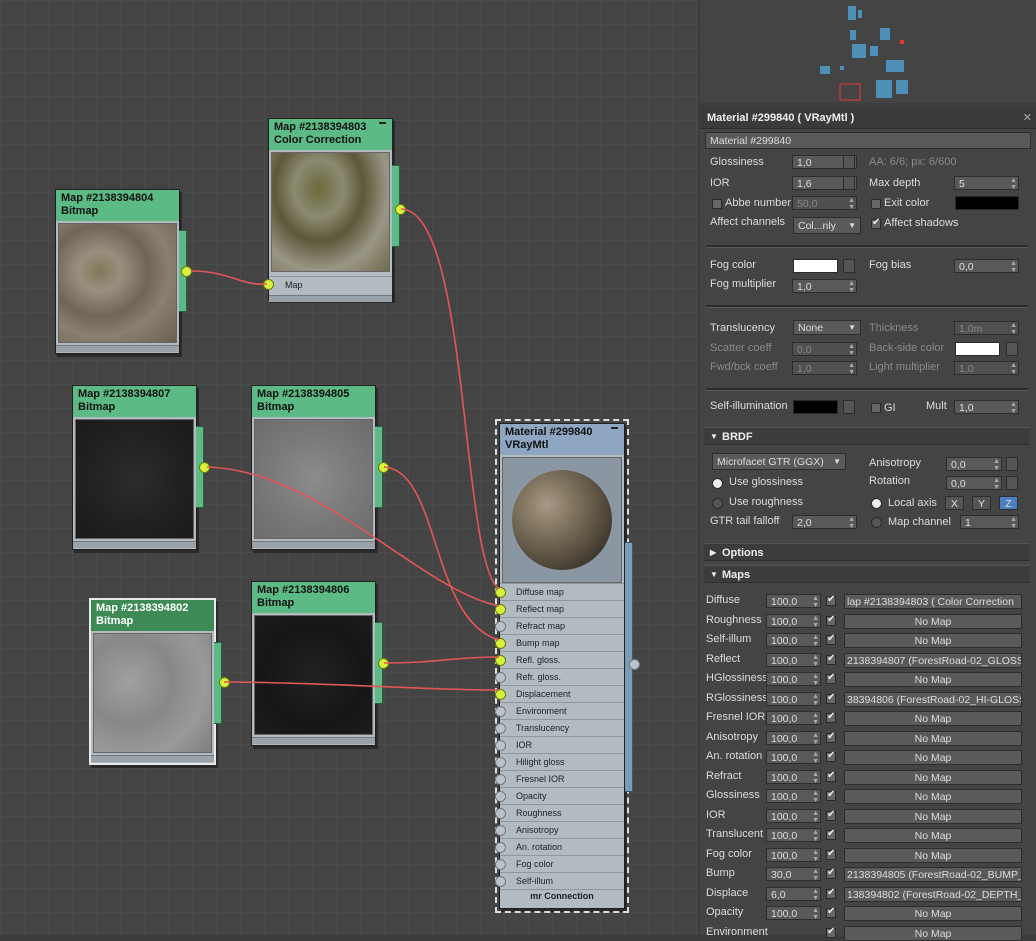 The image size is (1036, 941). I want to click on gtr-tail-falloff-spinner: 2,0 ▲ ▼, so click(824, 522).